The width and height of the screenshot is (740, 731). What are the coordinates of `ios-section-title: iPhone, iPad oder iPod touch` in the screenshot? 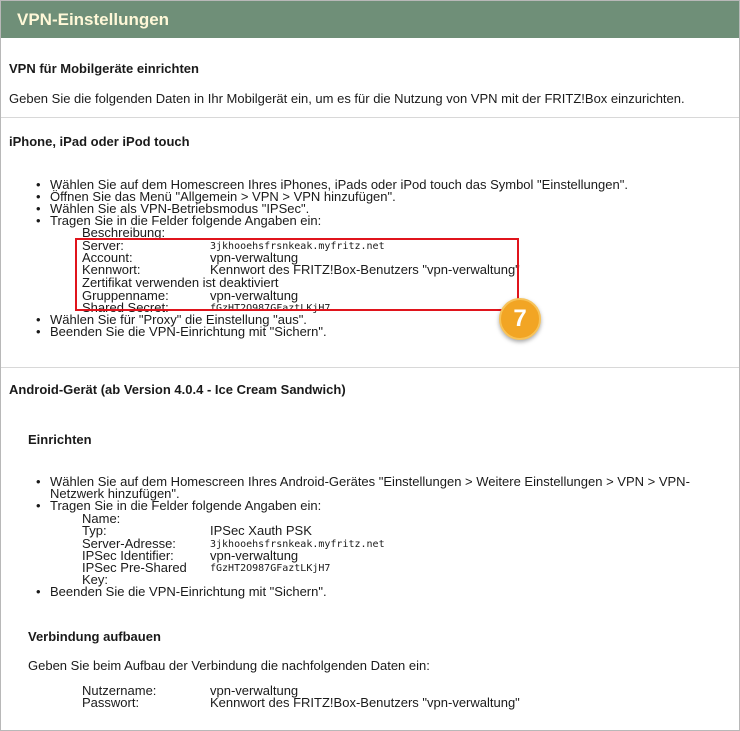 It's located at (99, 141).